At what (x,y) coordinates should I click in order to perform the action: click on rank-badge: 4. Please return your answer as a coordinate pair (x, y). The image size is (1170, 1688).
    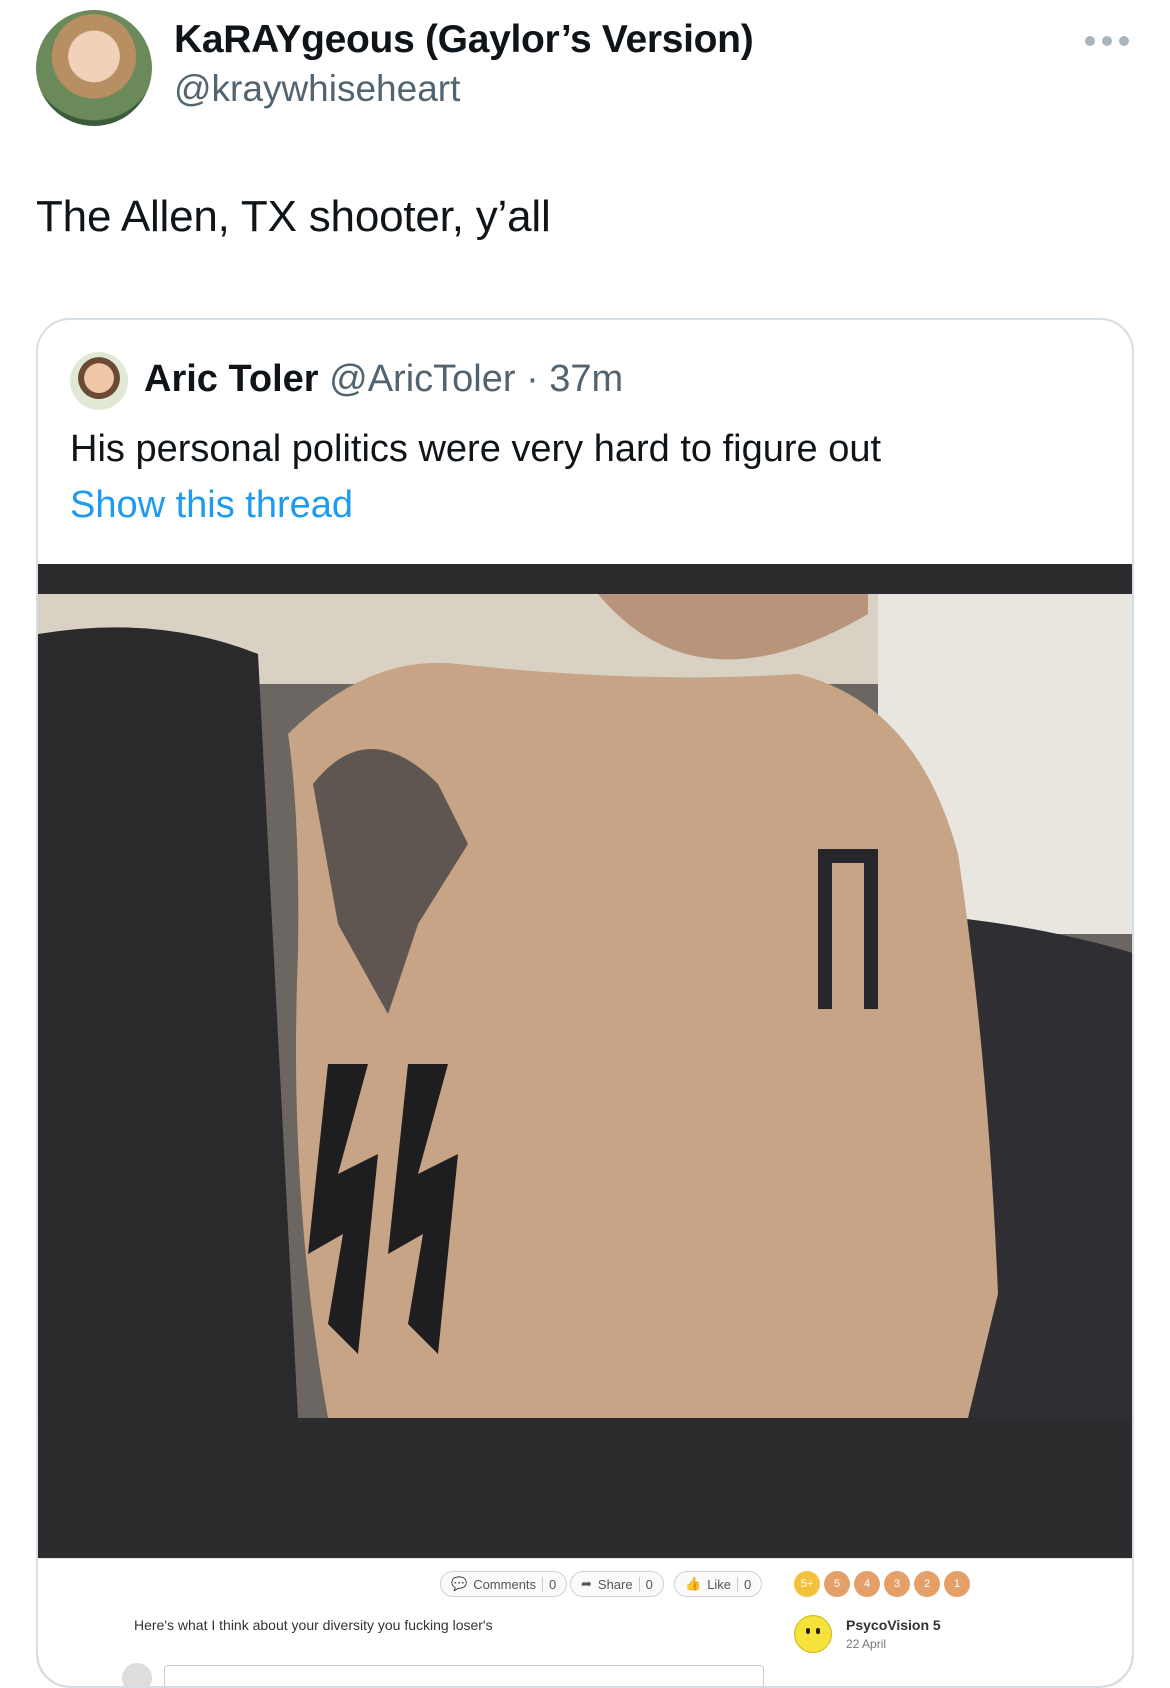
    Looking at the image, I should click on (867, 1584).